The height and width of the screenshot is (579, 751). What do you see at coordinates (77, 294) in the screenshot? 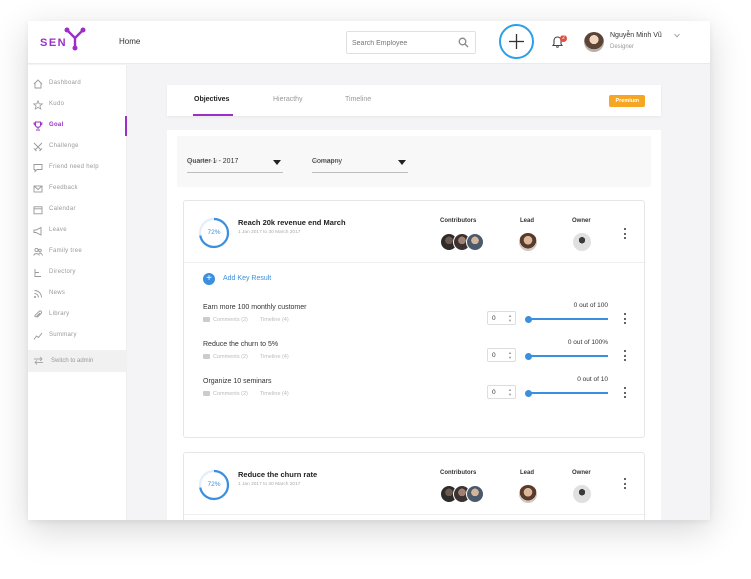
I see `sidebar-item-news: News` at bounding box center [77, 294].